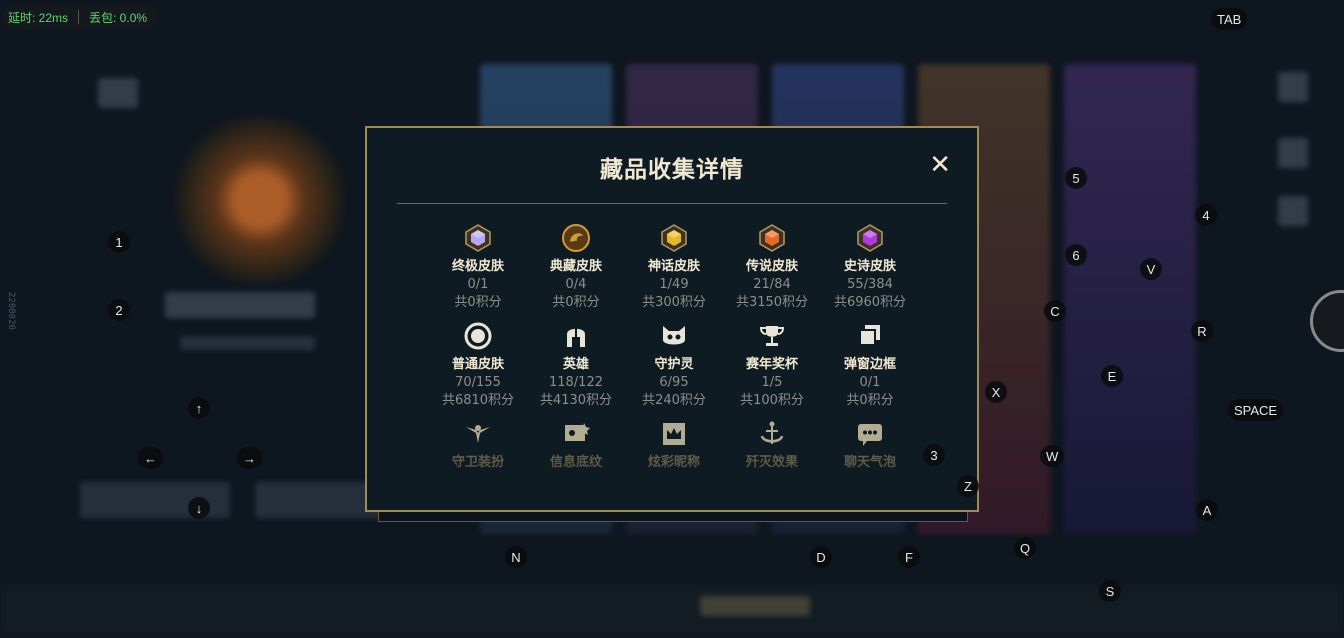  I want to click on category-name: 传说皮肤, so click(771, 266).